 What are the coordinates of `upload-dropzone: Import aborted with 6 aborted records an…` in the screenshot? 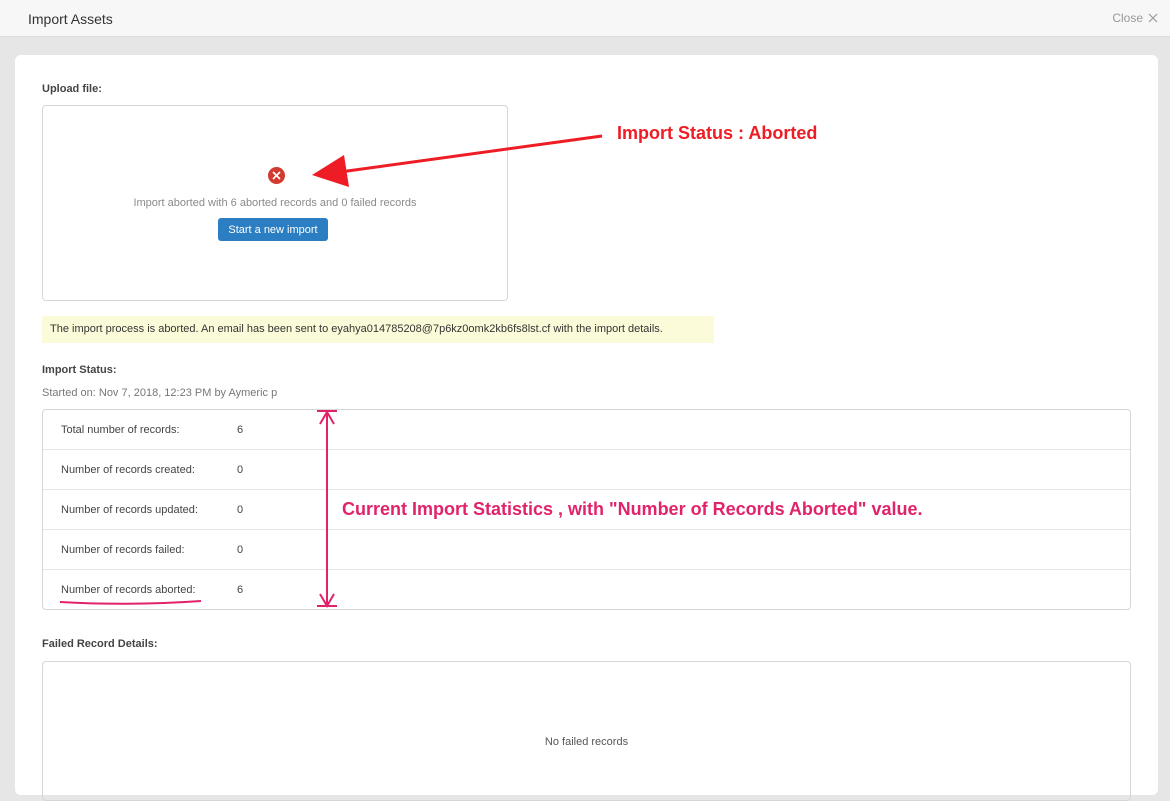 It's located at (275, 203).